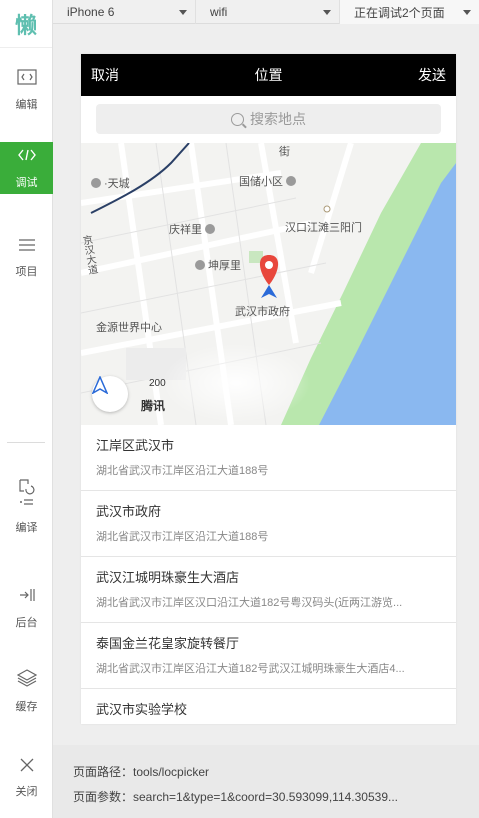  I want to click on map-label-poi: 金源世界中心, so click(129, 328).